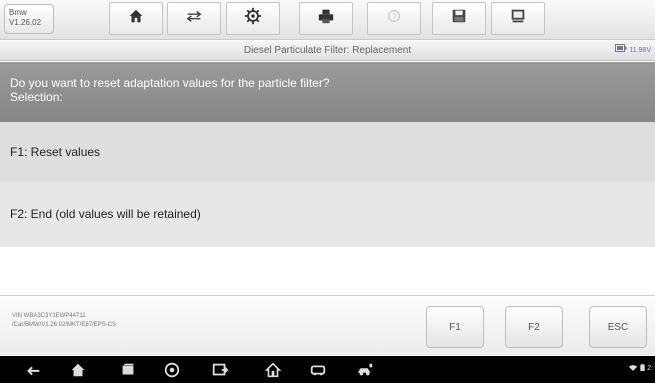  What do you see at coordinates (128, 370) in the screenshot?
I see `recent-apps-icon` at bounding box center [128, 370].